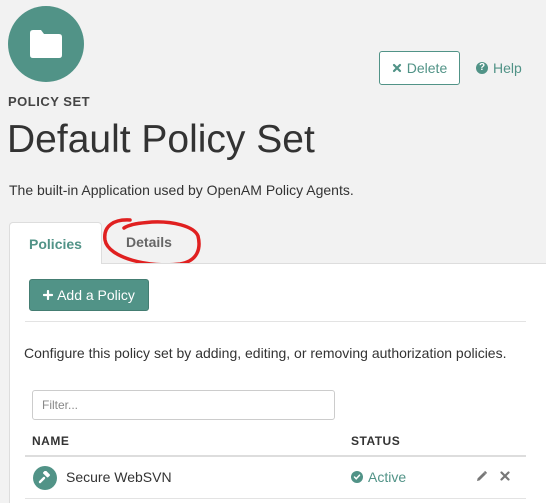  I want to click on policy-set-avatar, so click(46, 44).